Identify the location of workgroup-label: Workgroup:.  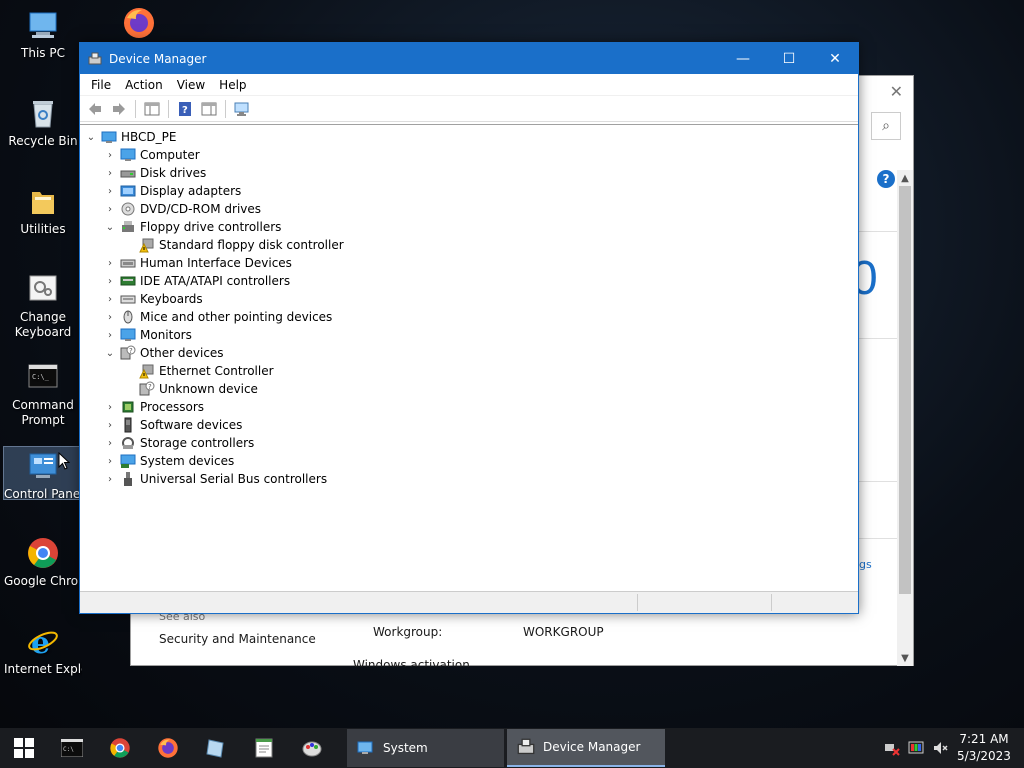
(408, 632).